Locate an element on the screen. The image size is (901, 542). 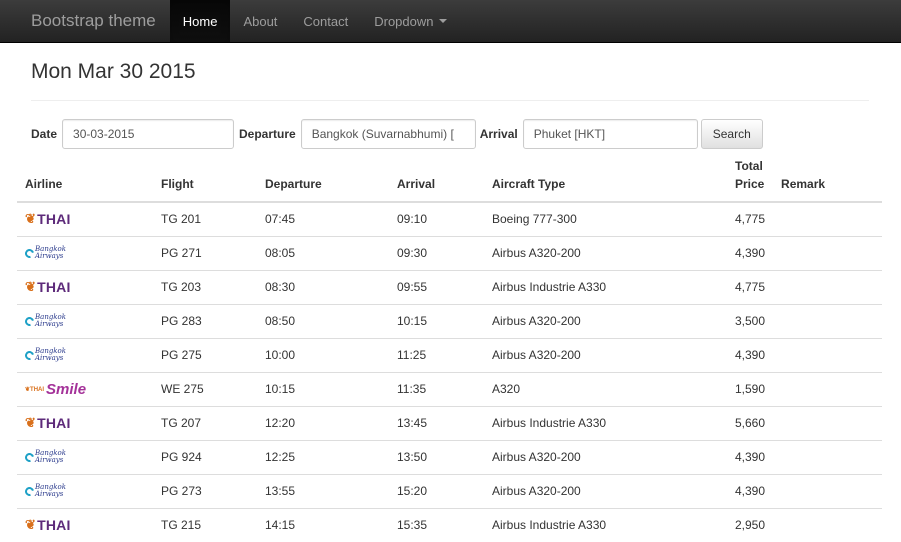
cell-flight: PG 273 is located at coordinates (205, 490).